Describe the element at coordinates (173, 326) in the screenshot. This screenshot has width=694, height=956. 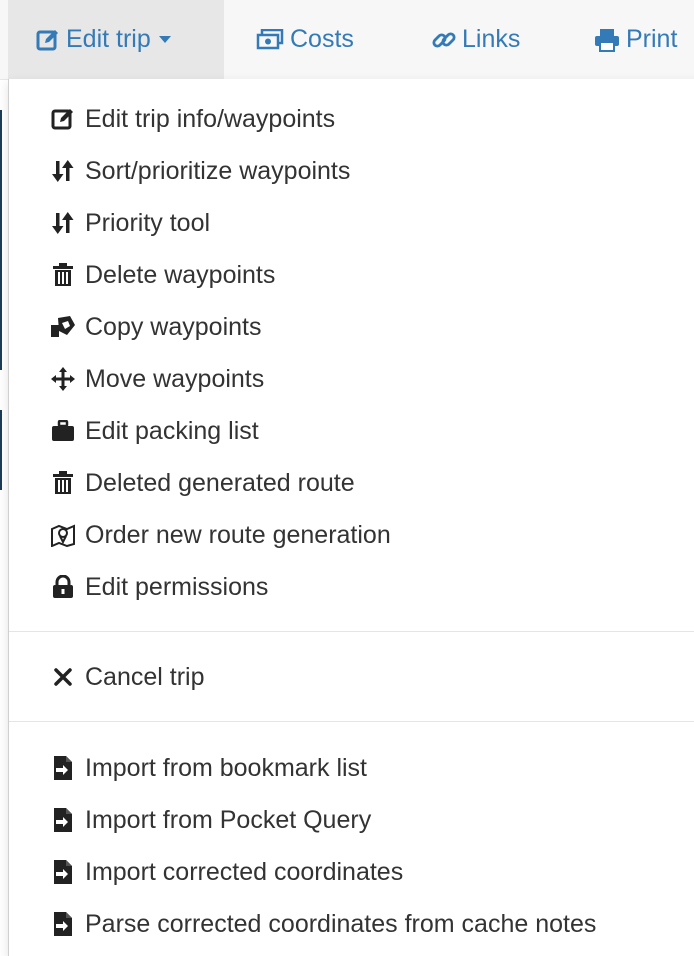
I see `menu-item-label: Copy waypoints` at that location.